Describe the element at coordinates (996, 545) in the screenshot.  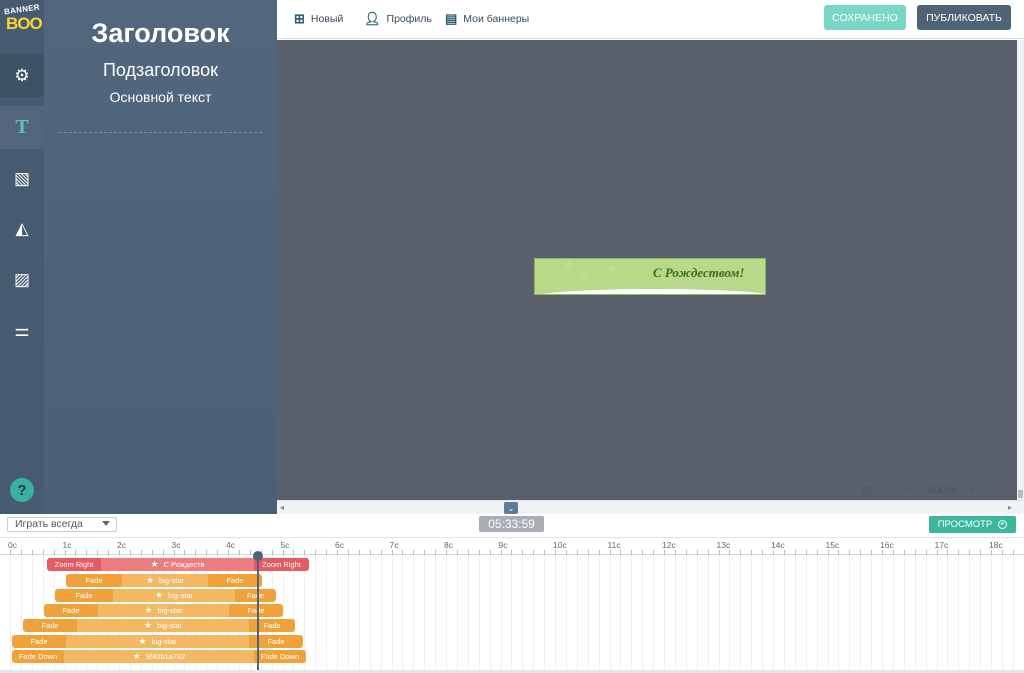
I see `ruler-tick-label: 18c` at that location.